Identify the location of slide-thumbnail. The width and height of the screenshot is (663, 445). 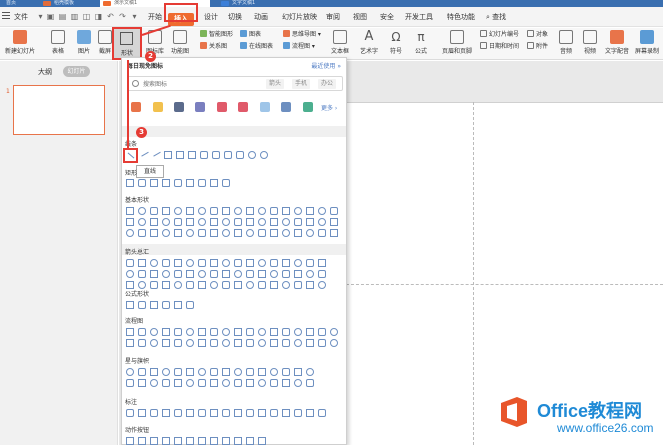
(59, 110).